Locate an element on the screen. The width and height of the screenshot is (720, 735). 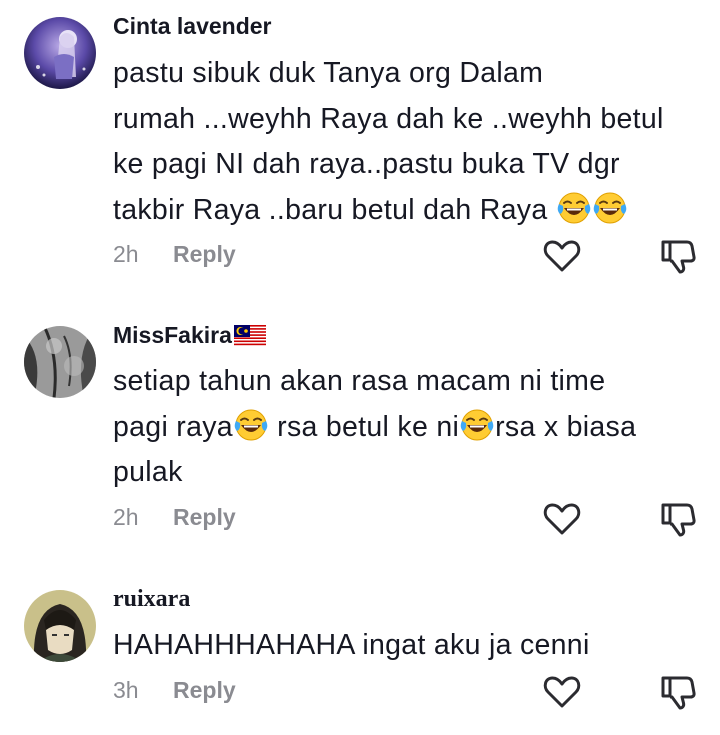
comment-text-line: pagi raya rsa betul ke ni rsa x biasa is located at coordinates (408, 428).